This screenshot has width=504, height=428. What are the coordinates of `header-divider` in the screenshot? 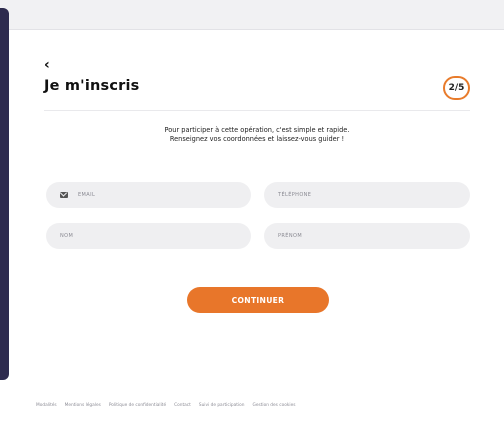 It's located at (257, 110).